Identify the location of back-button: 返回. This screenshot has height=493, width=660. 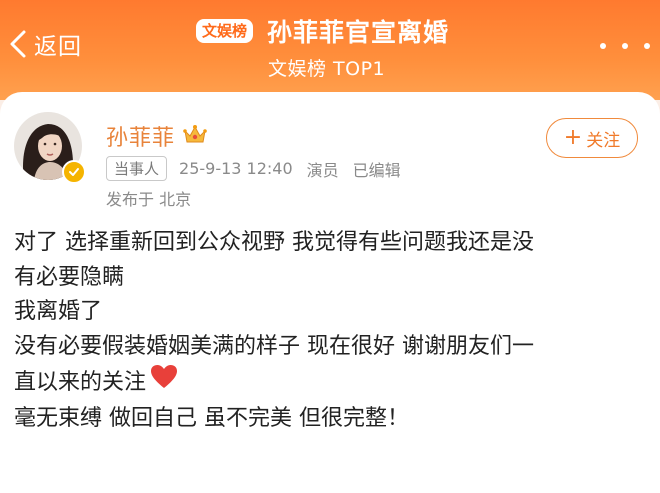
(45, 44).